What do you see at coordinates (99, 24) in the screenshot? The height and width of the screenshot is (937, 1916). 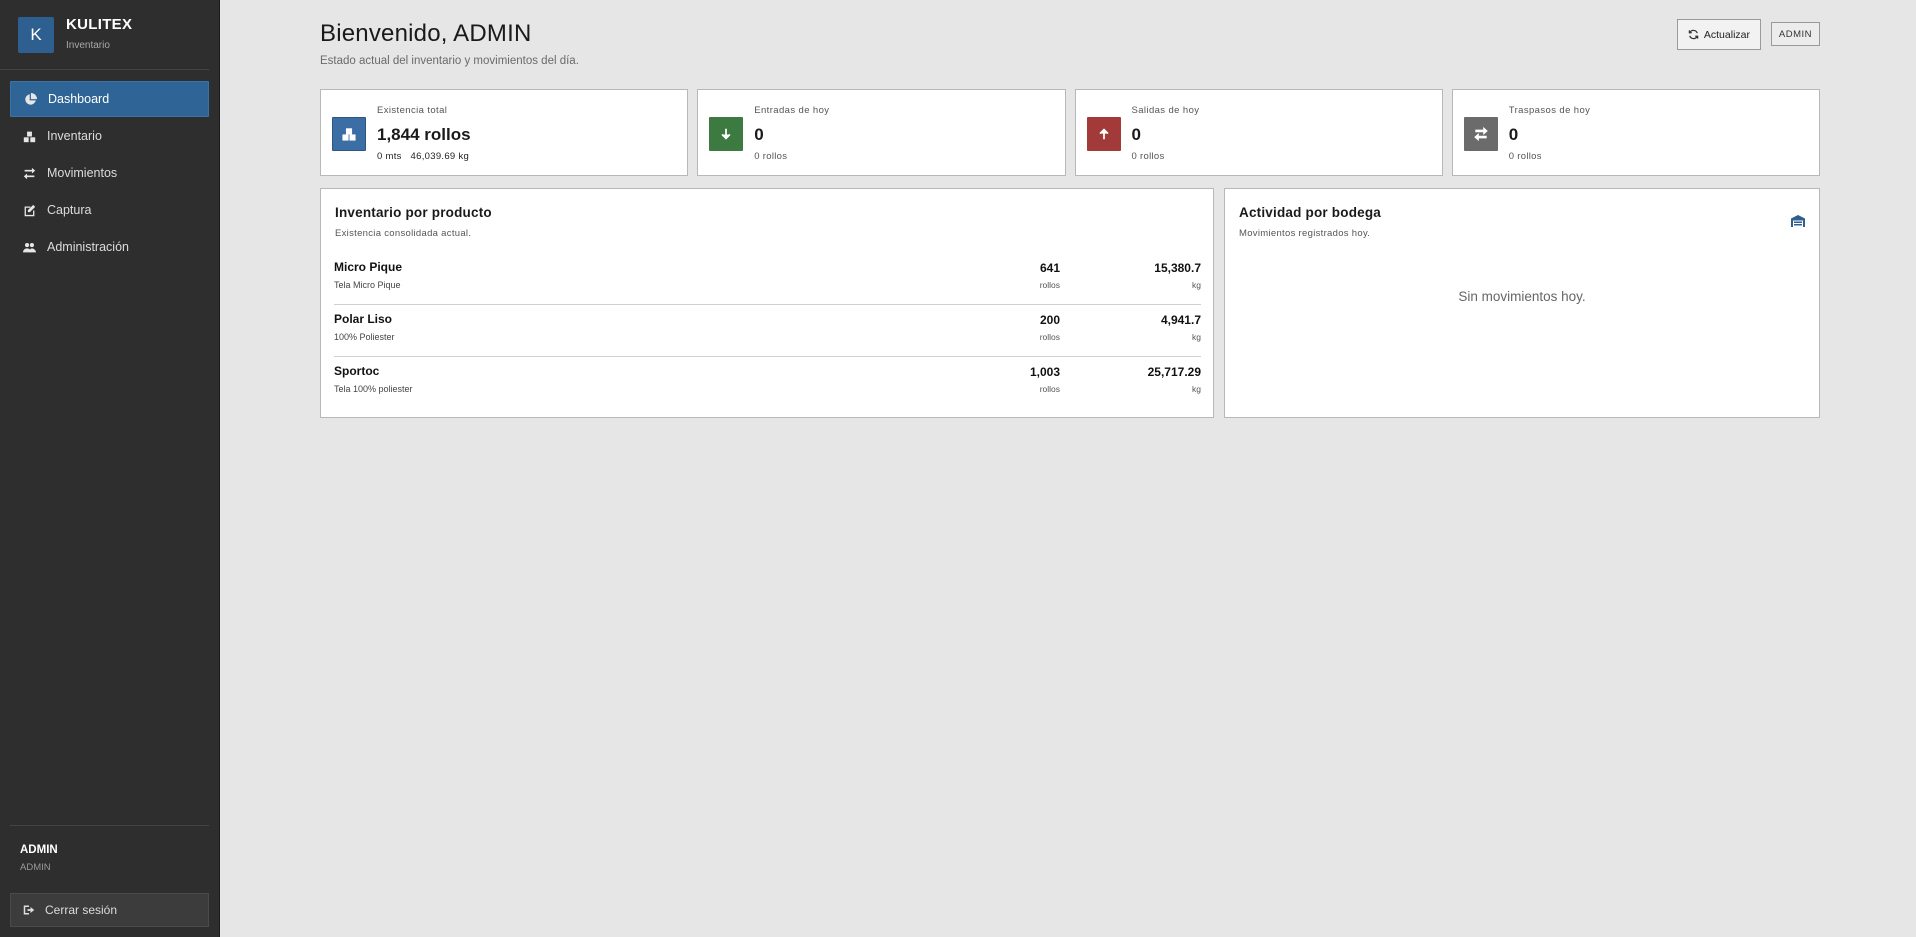 I see `brand-name: KULITEX` at bounding box center [99, 24].